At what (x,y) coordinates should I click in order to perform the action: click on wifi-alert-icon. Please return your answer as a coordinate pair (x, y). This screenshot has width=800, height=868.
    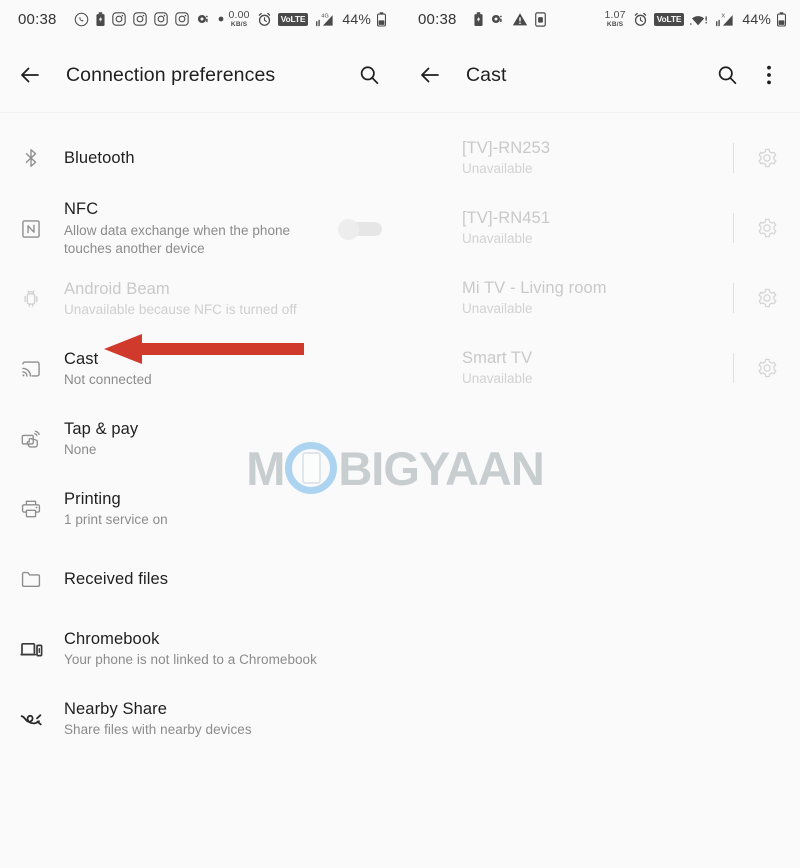
    Looking at the image, I should click on (699, 19).